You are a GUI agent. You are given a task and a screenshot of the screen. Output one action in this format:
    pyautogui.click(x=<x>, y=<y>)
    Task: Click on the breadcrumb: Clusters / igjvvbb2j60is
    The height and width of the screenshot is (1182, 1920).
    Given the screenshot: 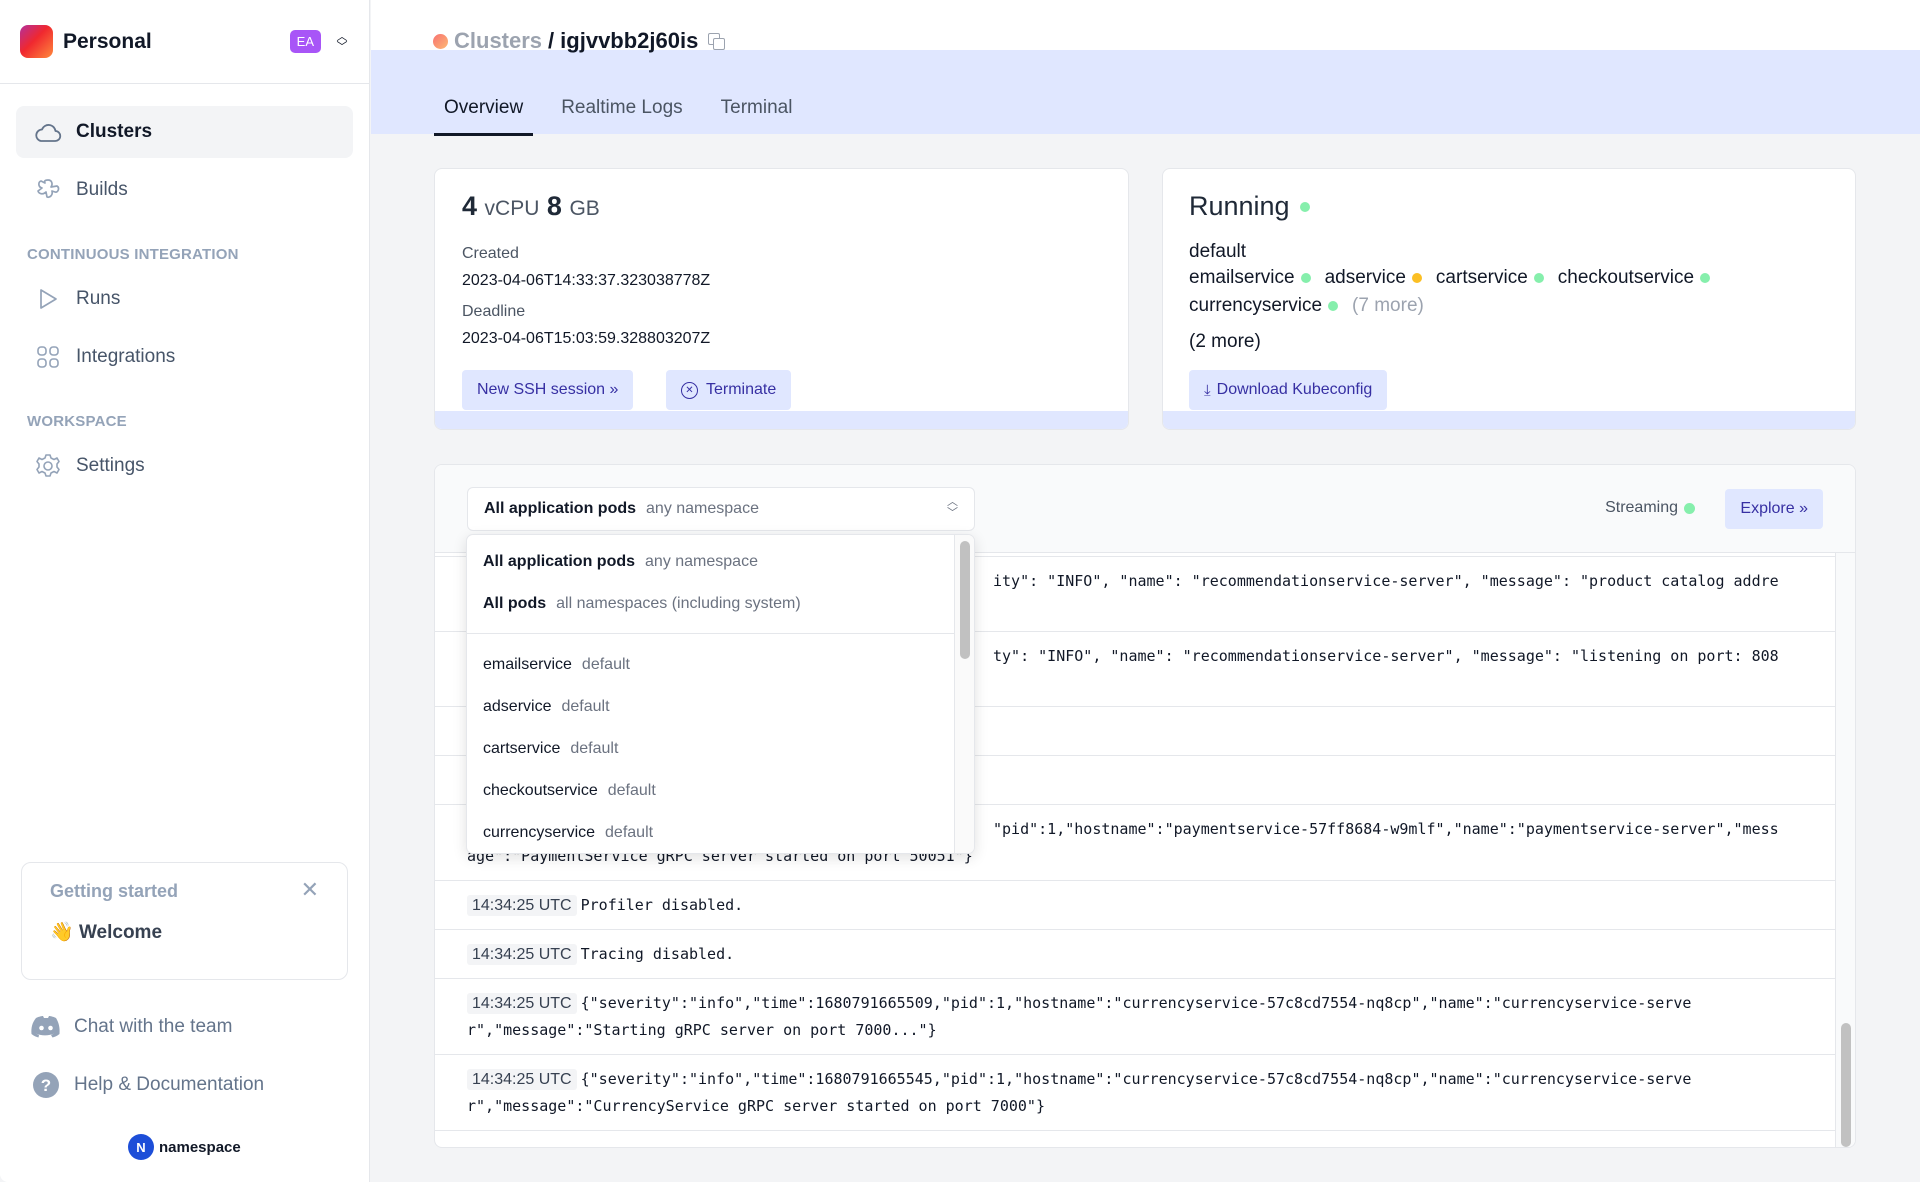 What is the action you would take?
    pyautogui.click(x=579, y=41)
    